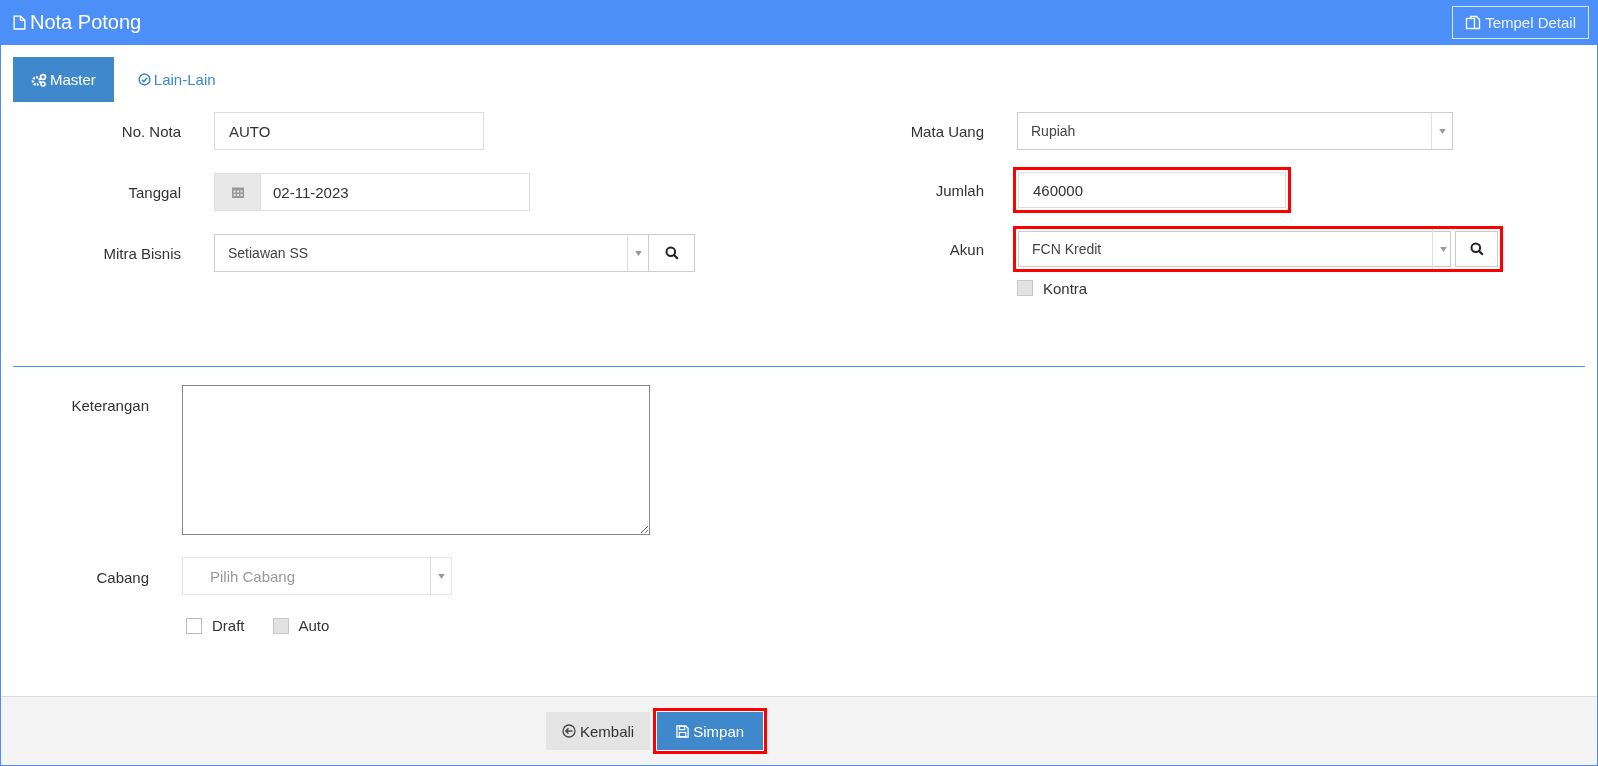 Image resolution: width=1598 pixels, height=766 pixels. I want to click on calendar-icon, so click(237, 192).